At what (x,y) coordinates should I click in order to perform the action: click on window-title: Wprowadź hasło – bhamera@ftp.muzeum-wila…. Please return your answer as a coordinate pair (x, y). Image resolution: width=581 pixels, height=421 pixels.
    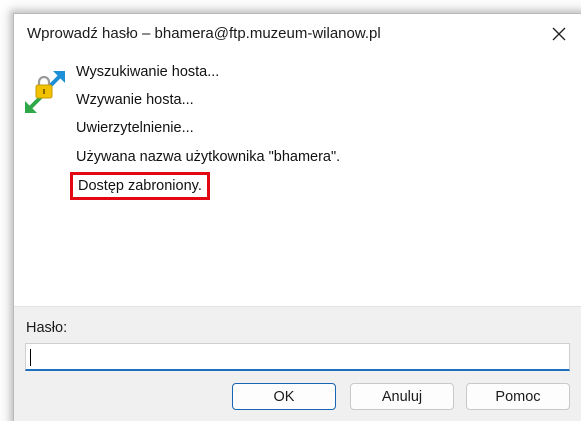
    Looking at the image, I should click on (204, 33).